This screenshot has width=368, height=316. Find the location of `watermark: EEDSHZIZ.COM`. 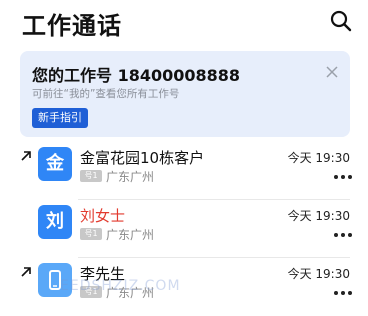

watermark: EEDSHZIZ.COM is located at coordinates (120, 286).